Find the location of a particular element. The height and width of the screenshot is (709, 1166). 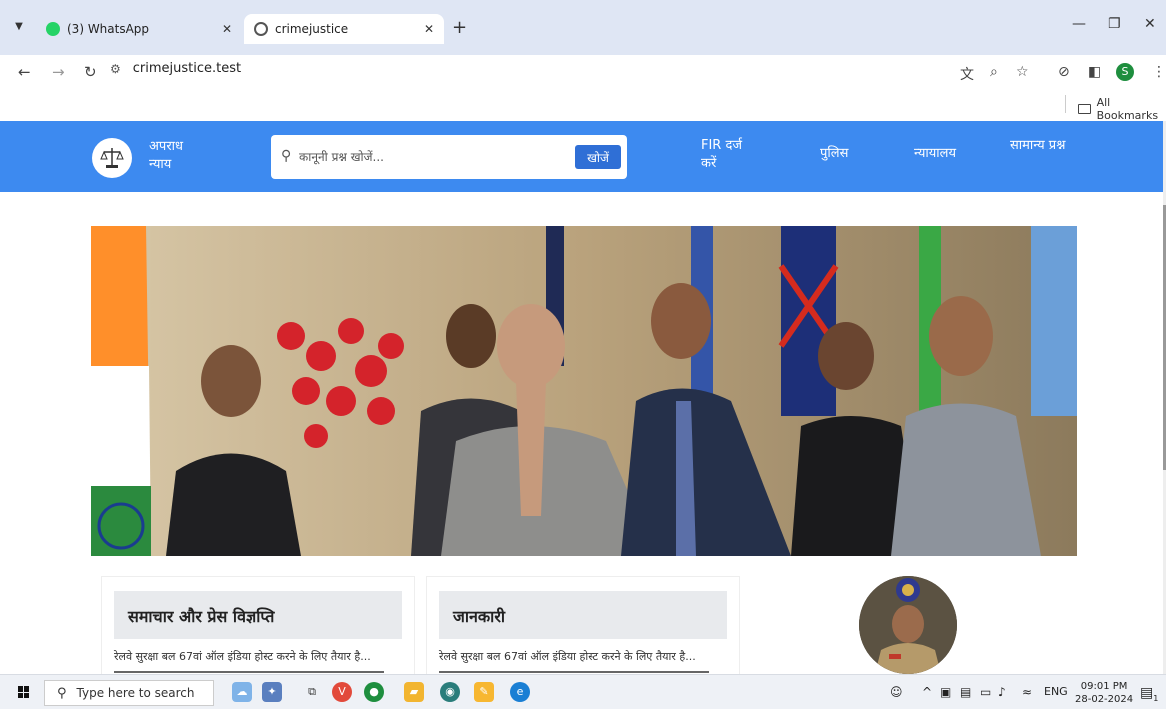

nav-fir: FIR दर्ज करें is located at coordinates (731, 155).